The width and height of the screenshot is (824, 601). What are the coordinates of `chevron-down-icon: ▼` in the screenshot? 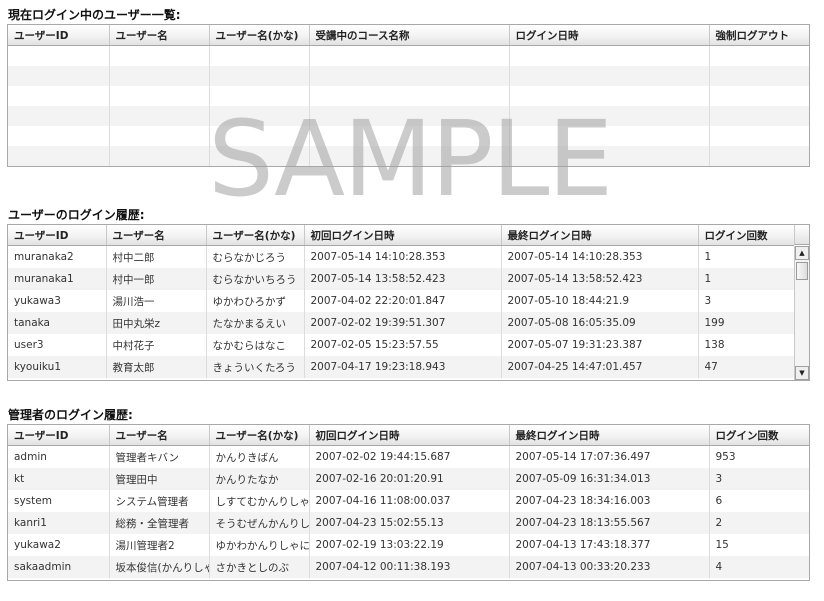 It's located at (802, 373).